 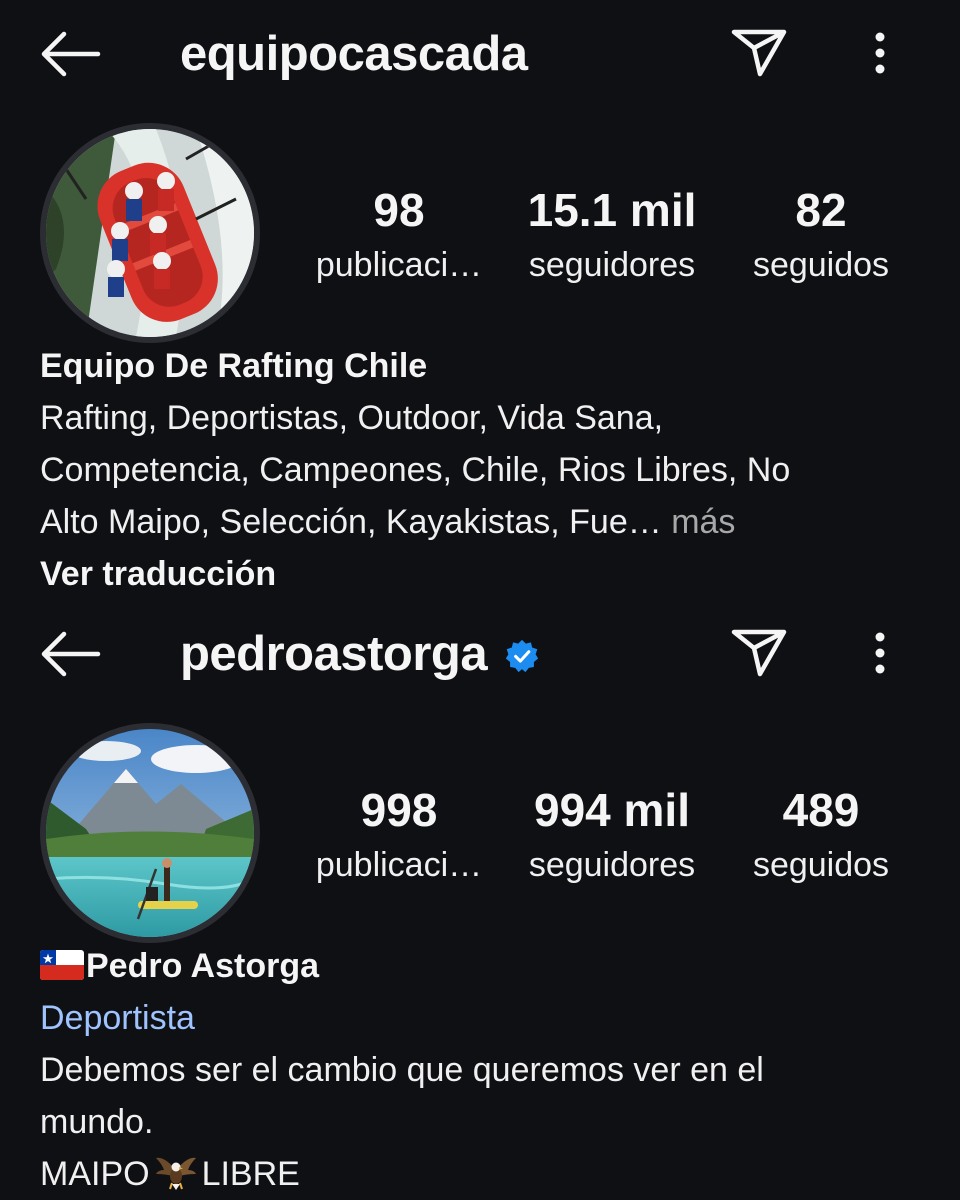 What do you see at coordinates (234, 366) in the screenshot?
I see `bio-name: Equipo De Rafting Chile` at bounding box center [234, 366].